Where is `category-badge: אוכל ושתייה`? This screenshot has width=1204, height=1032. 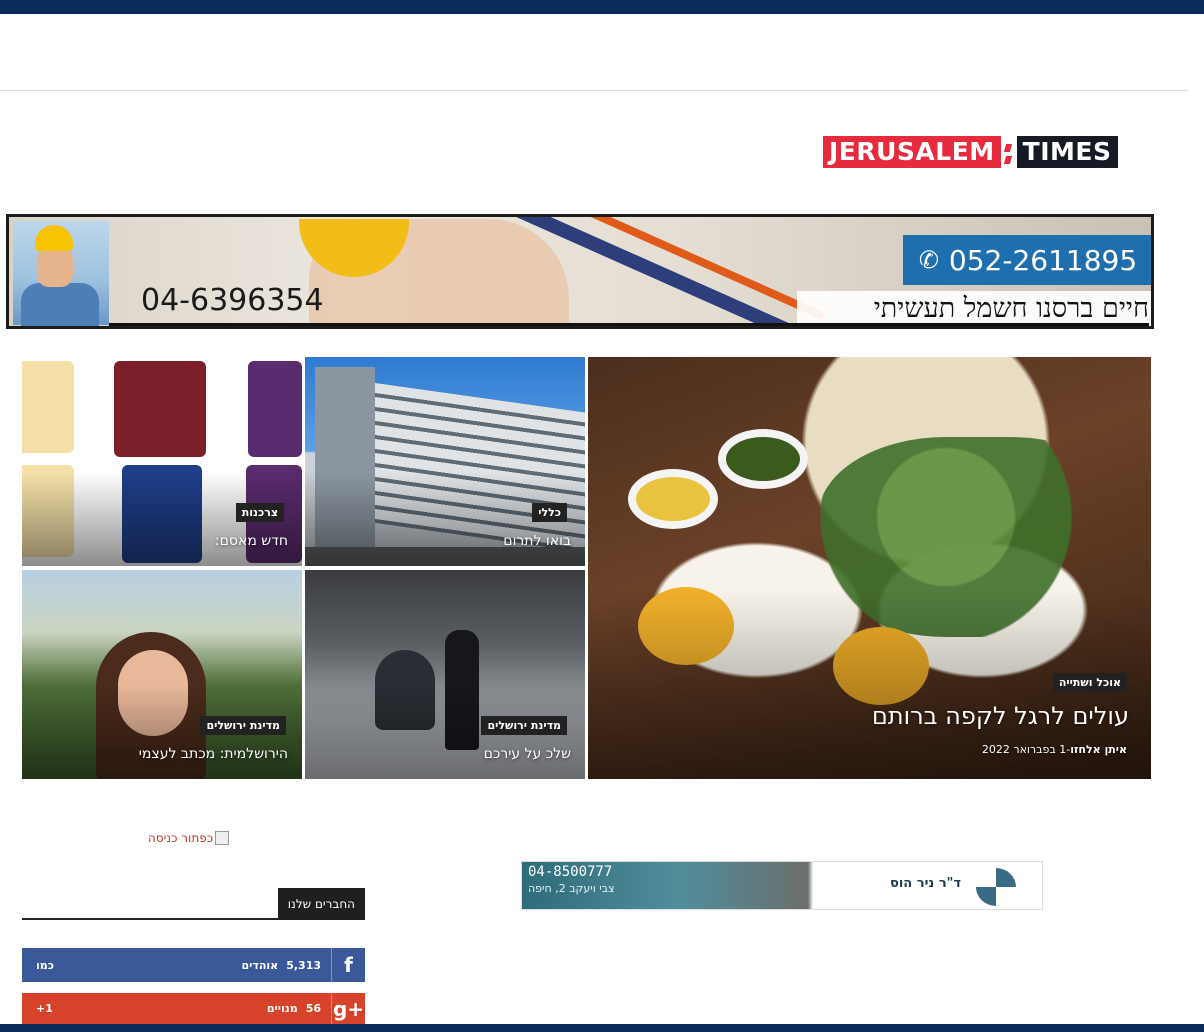
category-badge: אוכל ושתייה is located at coordinates (1089, 682).